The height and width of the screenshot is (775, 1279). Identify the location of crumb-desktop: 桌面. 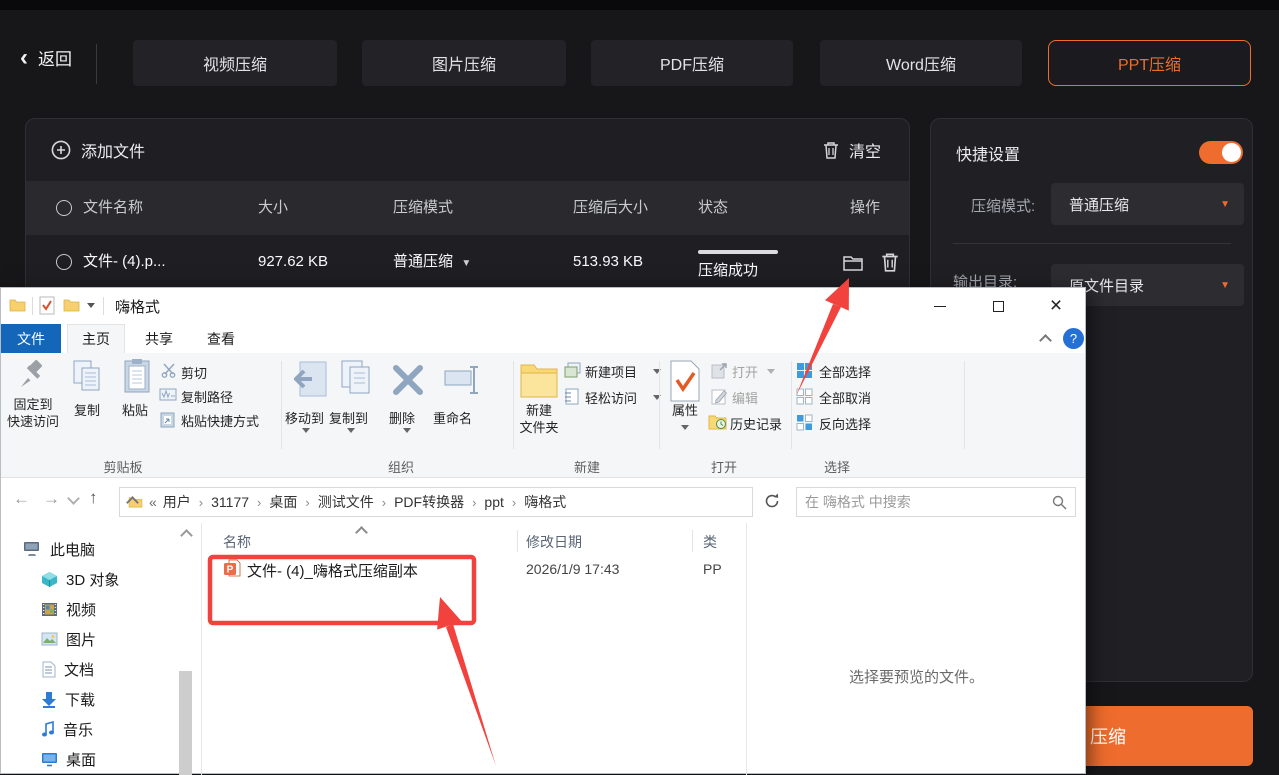
(283, 502).